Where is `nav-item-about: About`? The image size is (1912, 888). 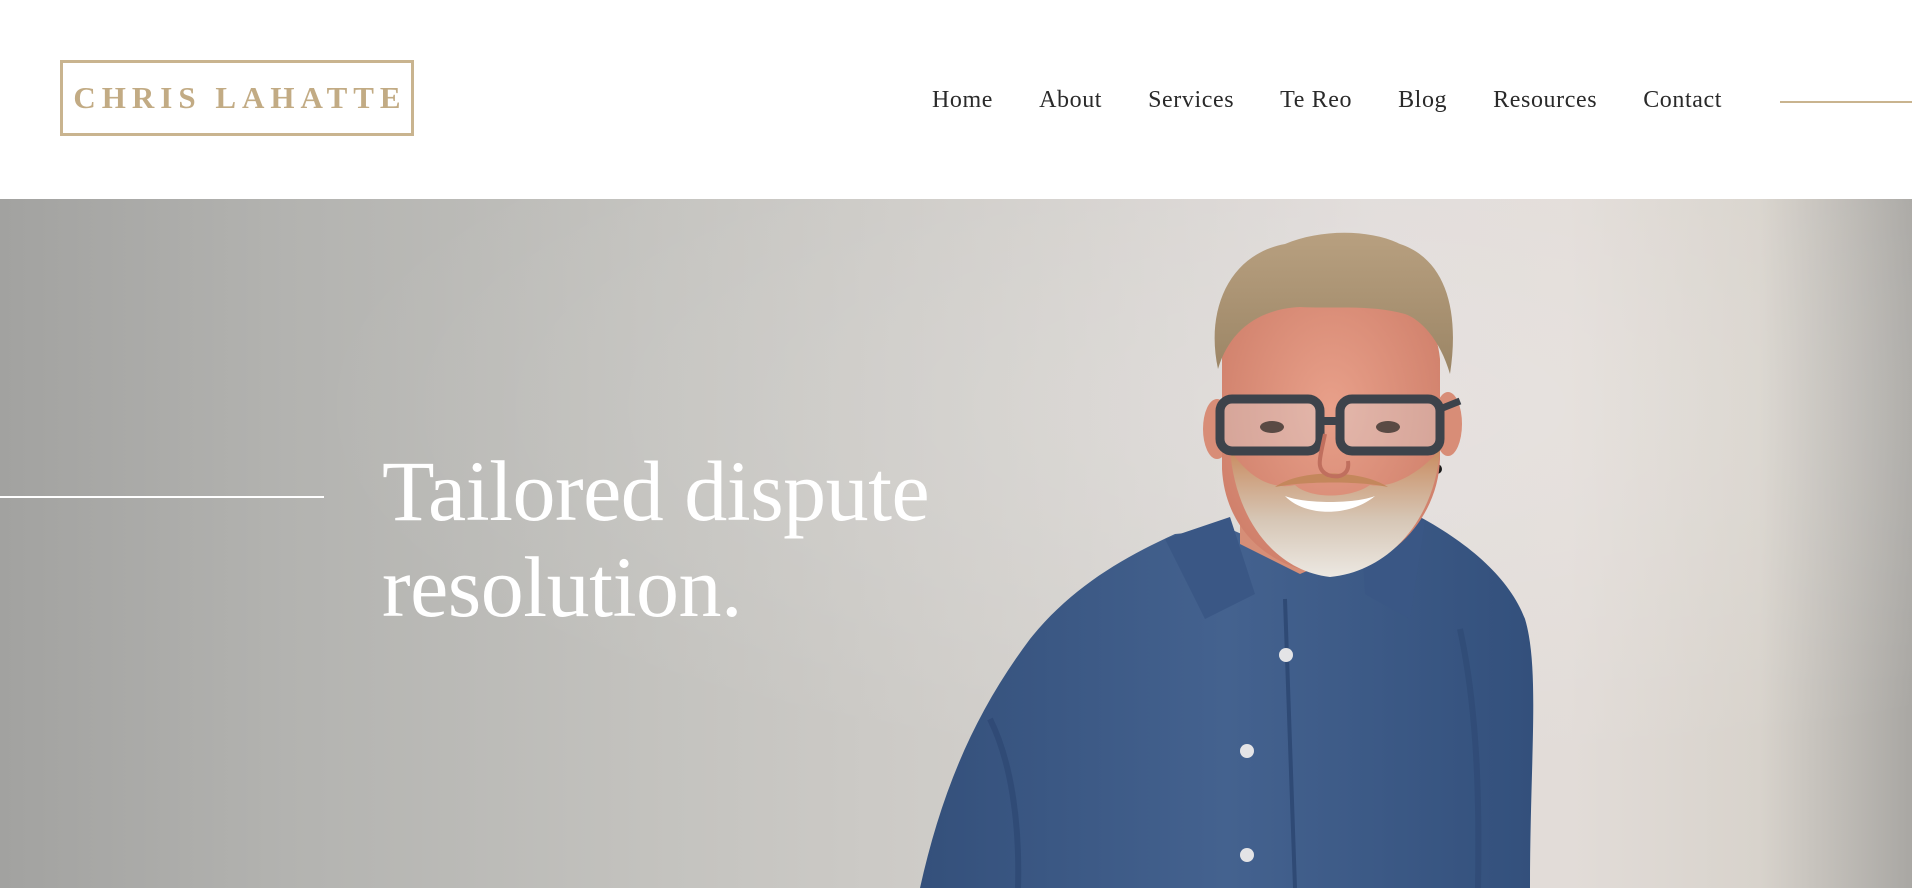 nav-item-about: About is located at coordinates (1070, 100).